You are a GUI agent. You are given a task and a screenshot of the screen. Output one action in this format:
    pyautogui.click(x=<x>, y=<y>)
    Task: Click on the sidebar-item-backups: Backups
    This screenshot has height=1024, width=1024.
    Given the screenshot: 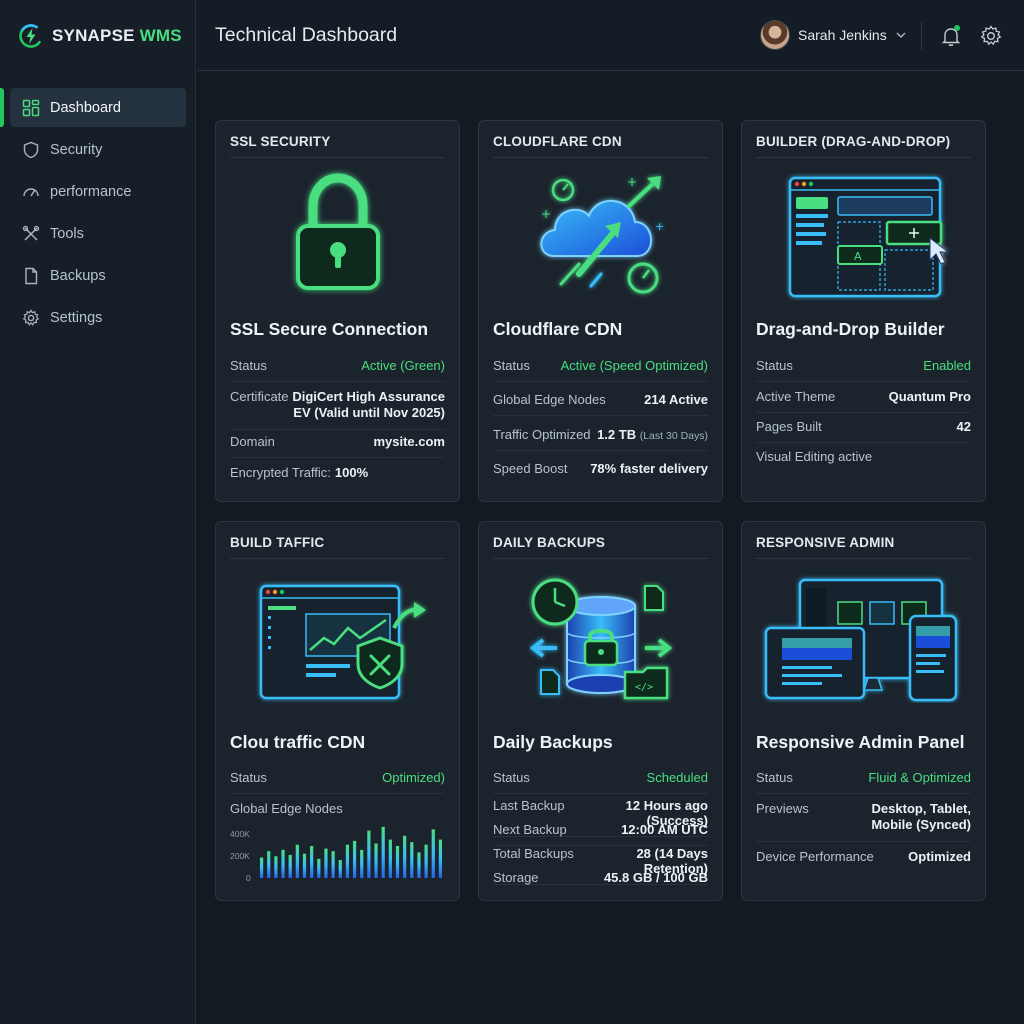 What is the action you would take?
    pyautogui.click(x=98, y=275)
    